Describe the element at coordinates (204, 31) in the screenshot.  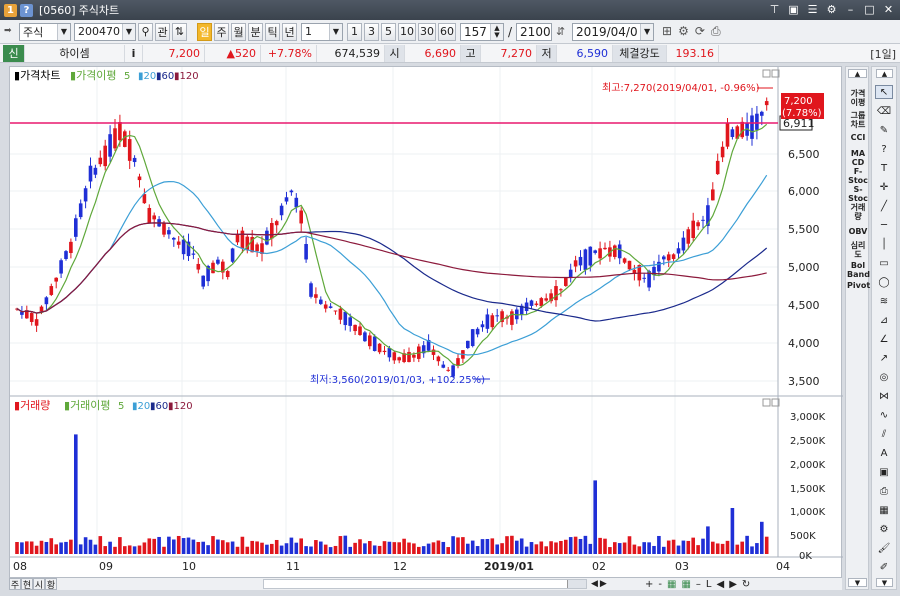
I see `period-day-button: 일` at that location.